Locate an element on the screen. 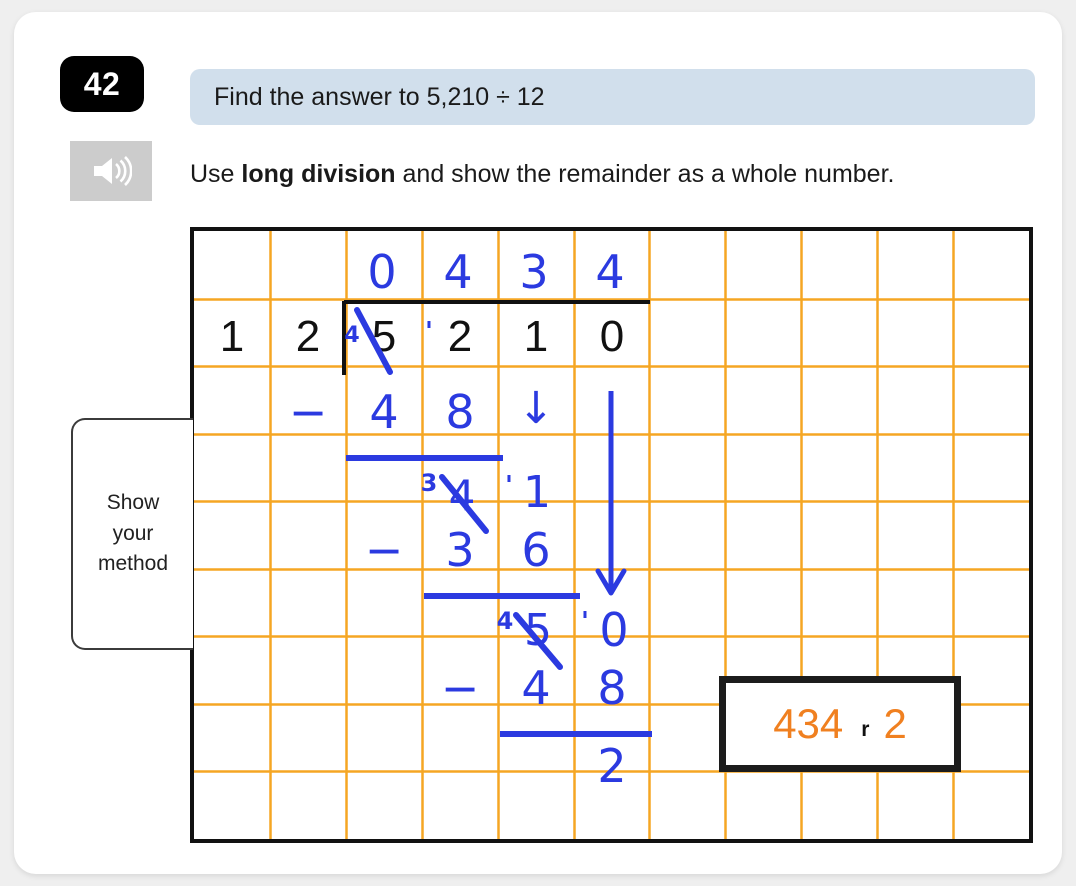 The width and height of the screenshot is (1076, 886). instruction-bold: long division is located at coordinates (318, 174).